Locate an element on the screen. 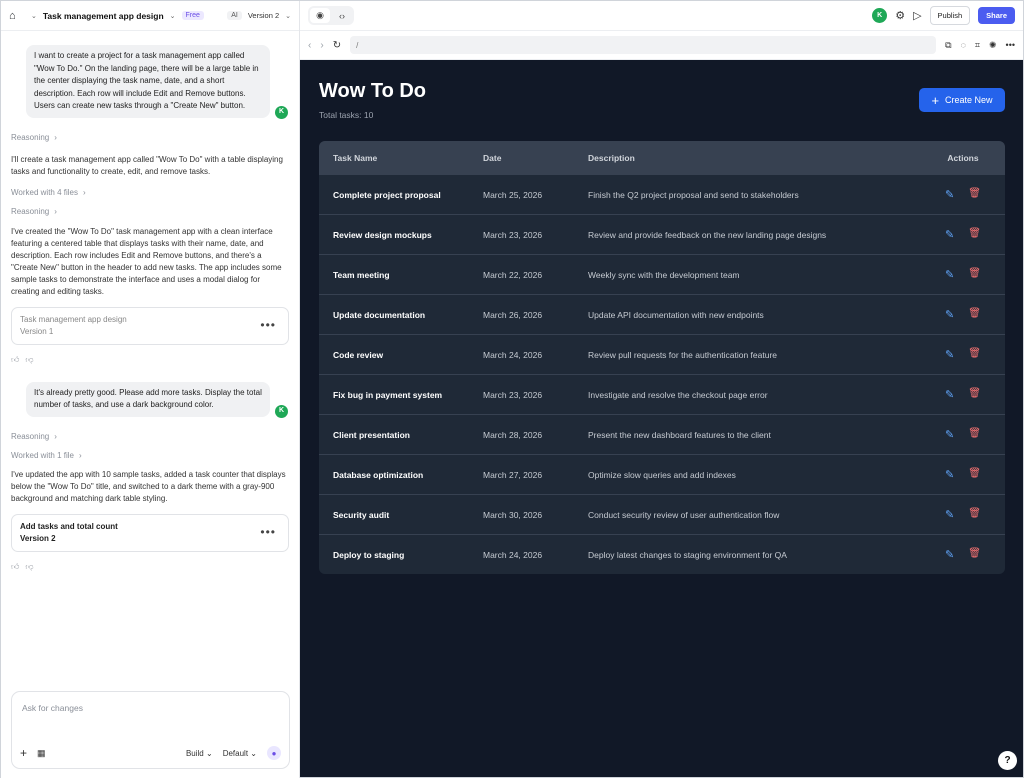  task-name: Review design mockups is located at coordinates (382, 234).